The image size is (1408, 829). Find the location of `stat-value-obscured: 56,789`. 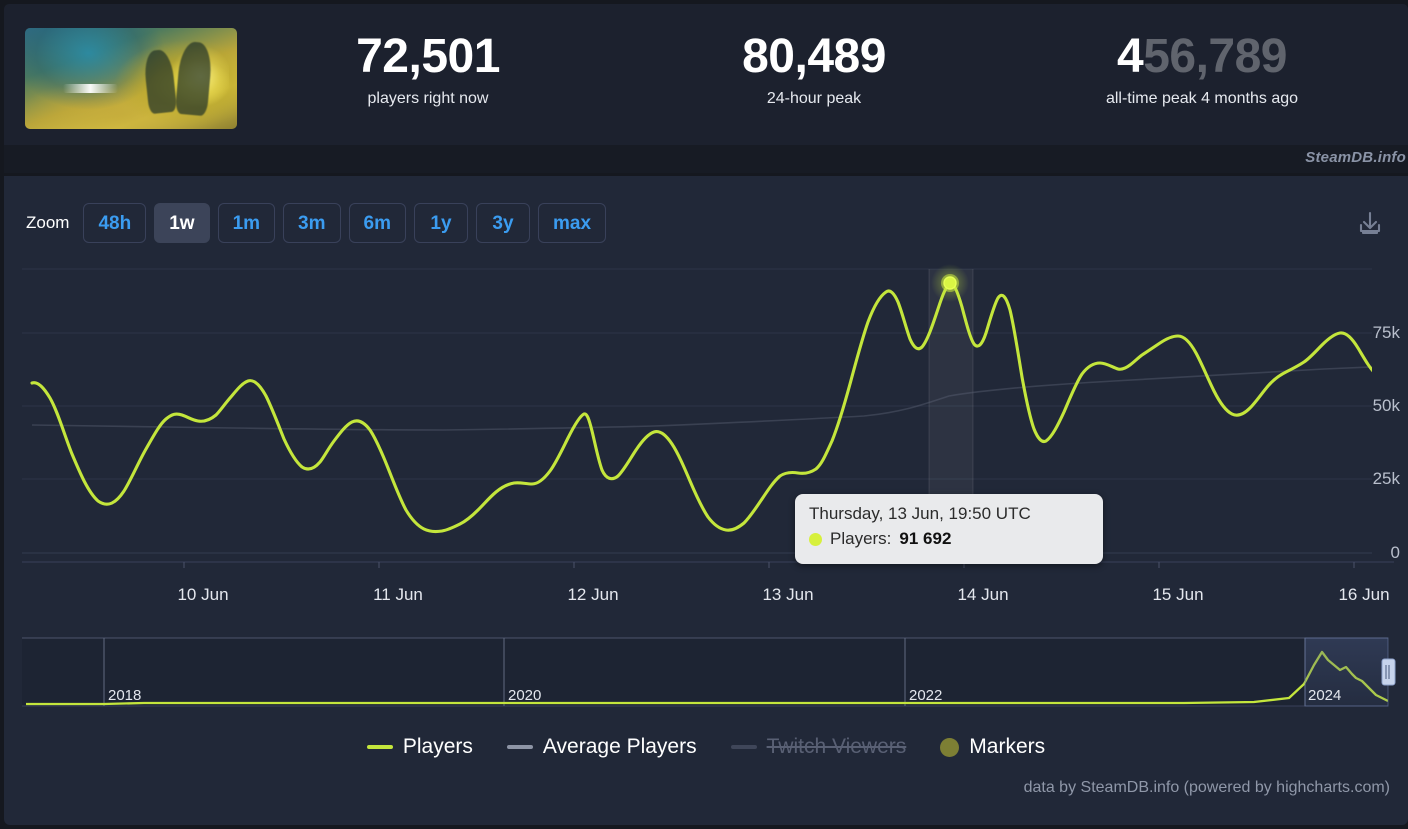

stat-value-obscured: 56,789 is located at coordinates (1215, 56).